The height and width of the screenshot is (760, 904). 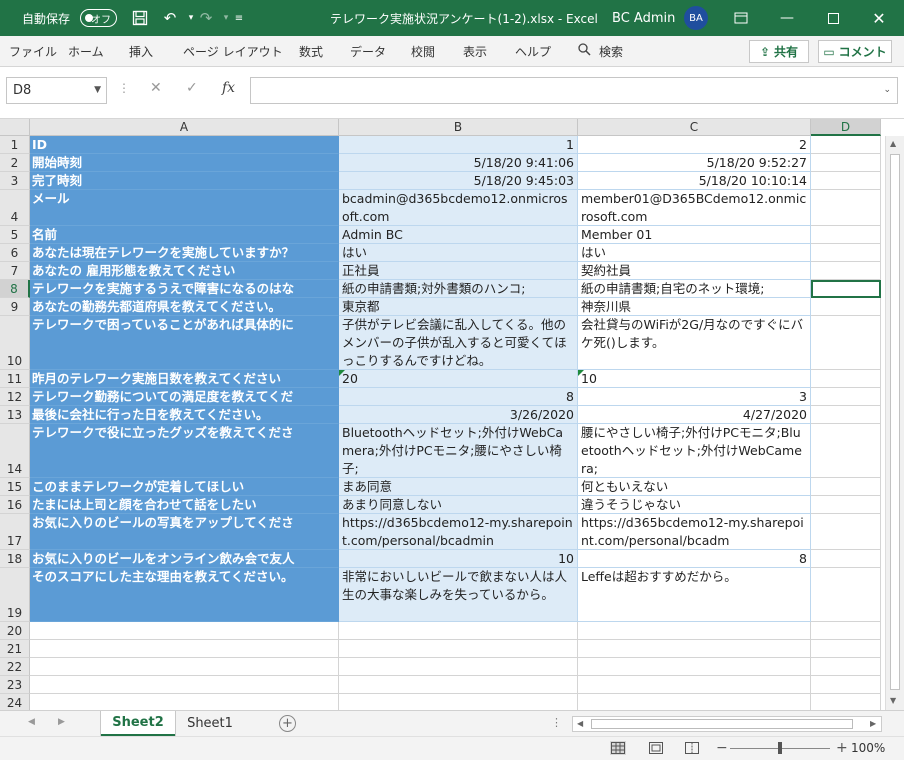 I want to click on cell-c13: 4/27/2020, so click(x=694, y=415).